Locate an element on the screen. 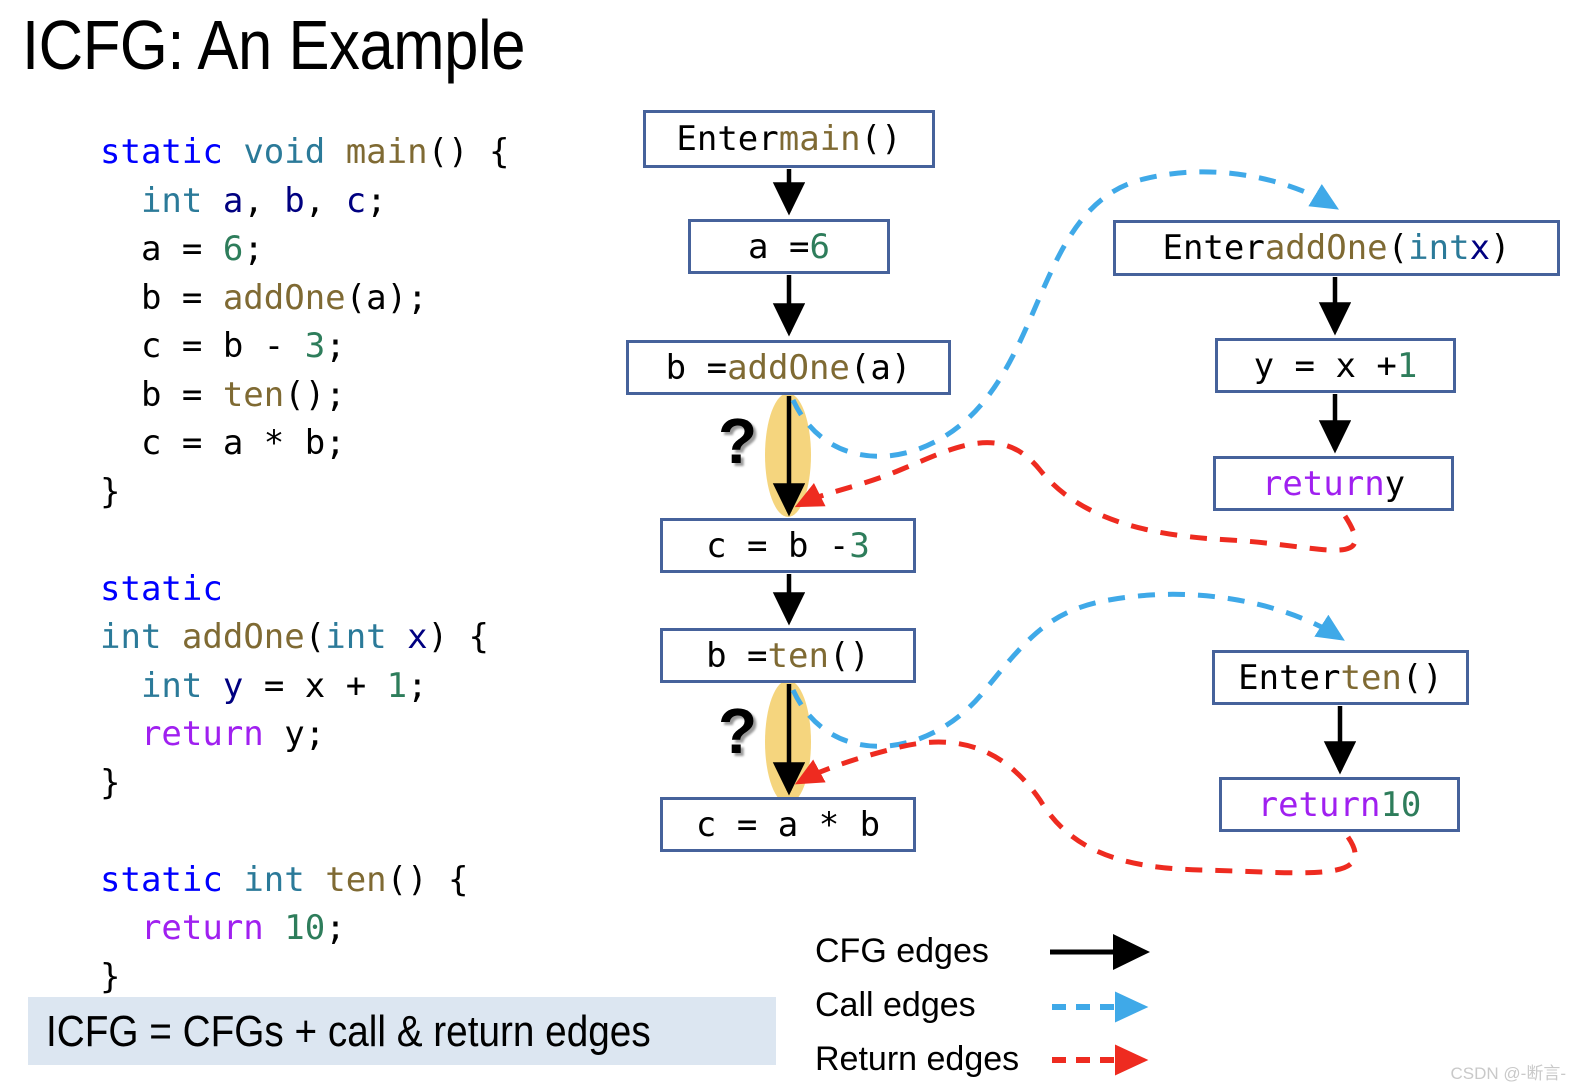 The width and height of the screenshot is (1578, 1090). code-line: static int ten() { is located at coordinates (360, 880).